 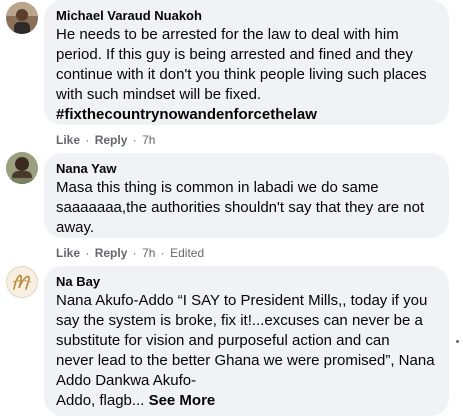 What do you see at coordinates (159, 94) in the screenshot?
I see `comment-line: with such mindset will be fixed.` at bounding box center [159, 94].